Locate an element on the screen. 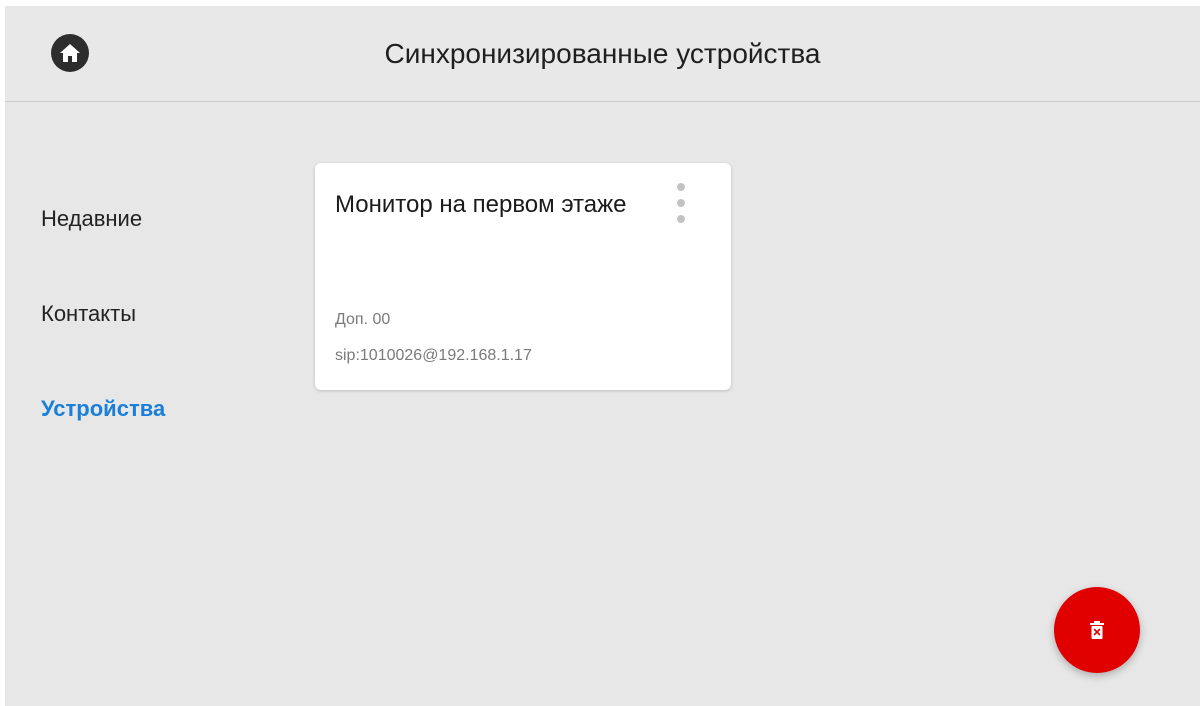 This screenshot has width=1200, height=706. sidebar-item-contacts: Контакты is located at coordinates (151, 315).